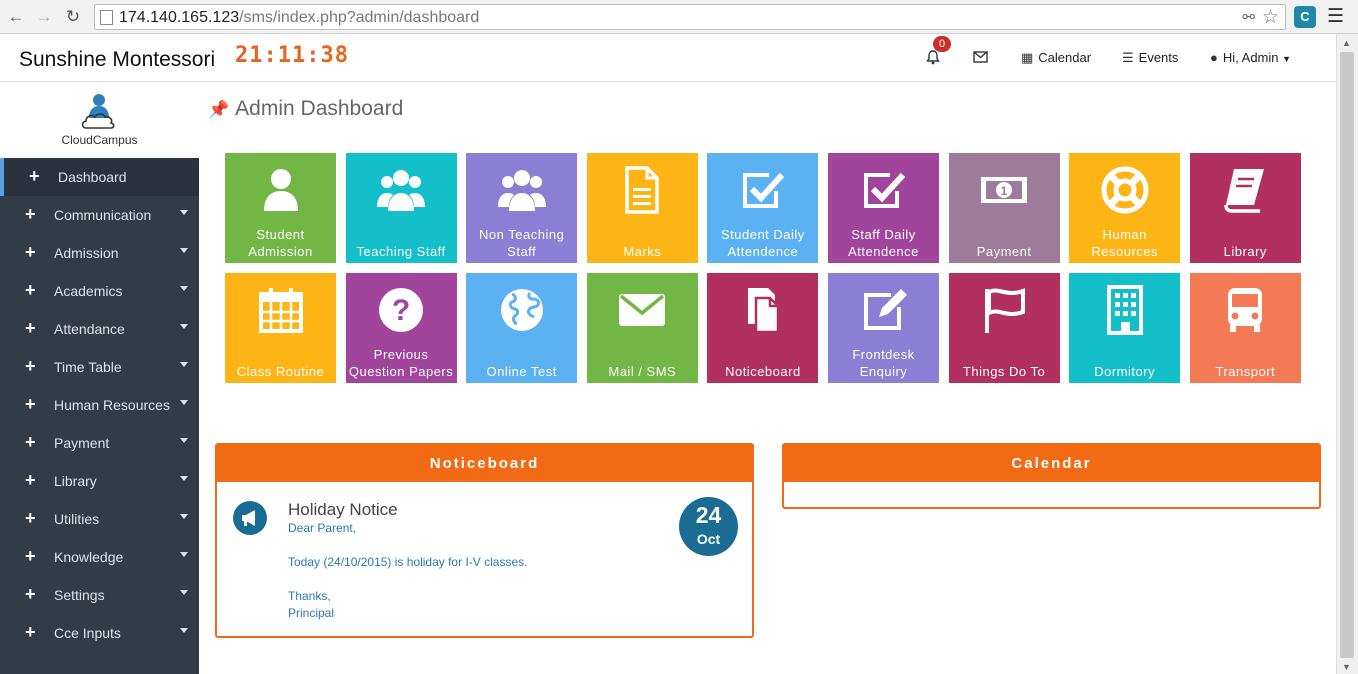 The width and height of the screenshot is (1358, 674). Describe the element at coordinates (522, 243) in the screenshot. I see `tile-label: Non Teaching Staff` at that location.